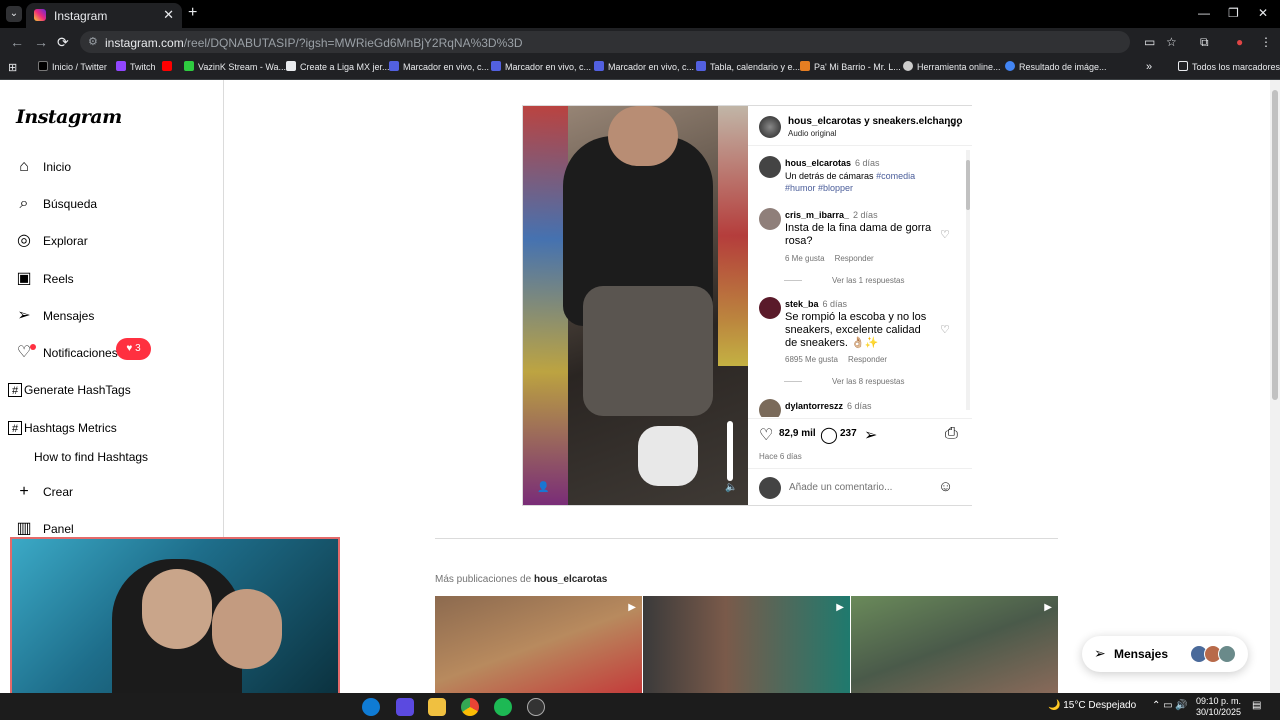 The height and width of the screenshot is (720, 1280). I want to click on tab-close-icon: ✕, so click(168, 15).